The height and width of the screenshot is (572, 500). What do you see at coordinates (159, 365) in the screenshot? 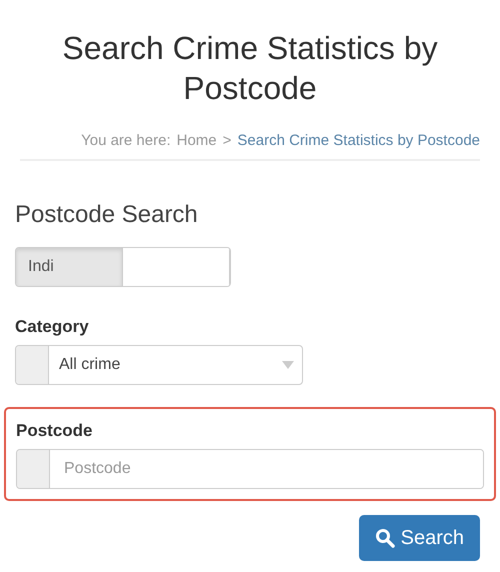
I see `category-dropdown: All crime` at bounding box center [159, 365].